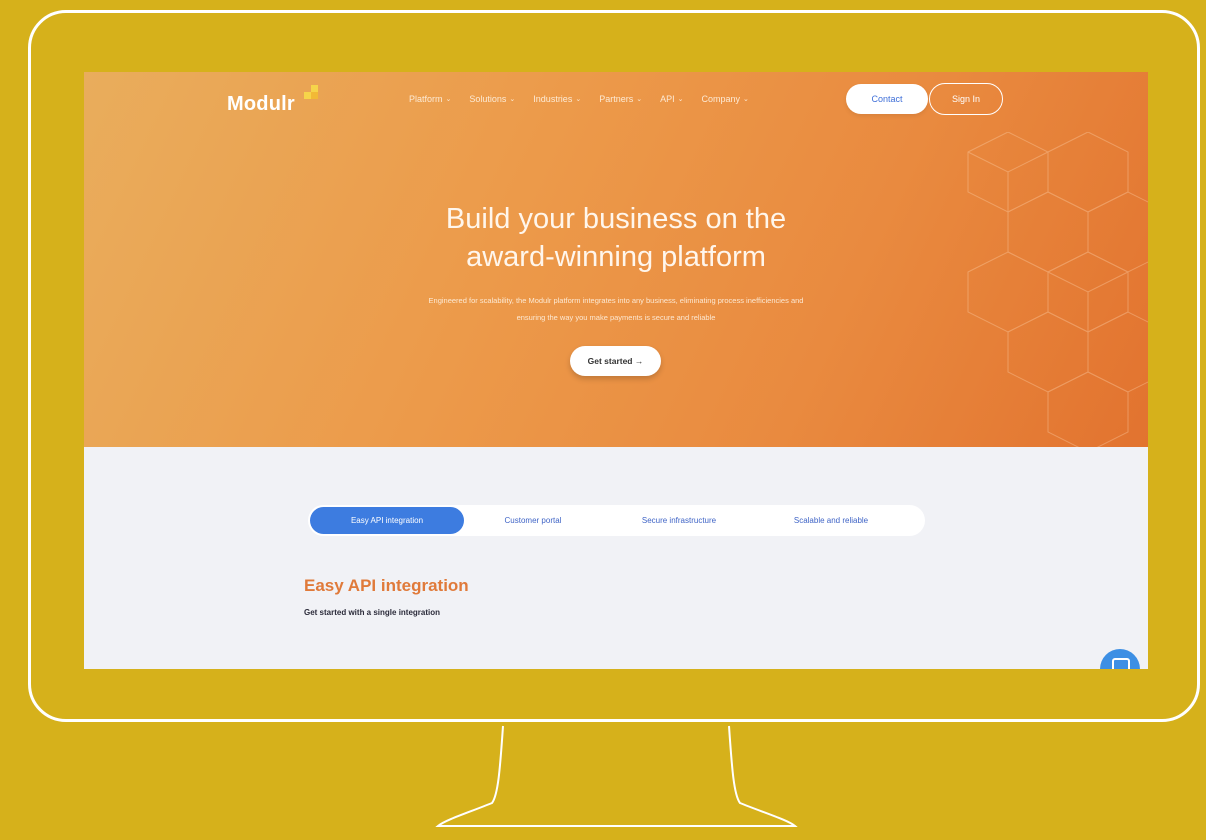  I want to click on sign-in-button: Sign In, so click(966, 99).